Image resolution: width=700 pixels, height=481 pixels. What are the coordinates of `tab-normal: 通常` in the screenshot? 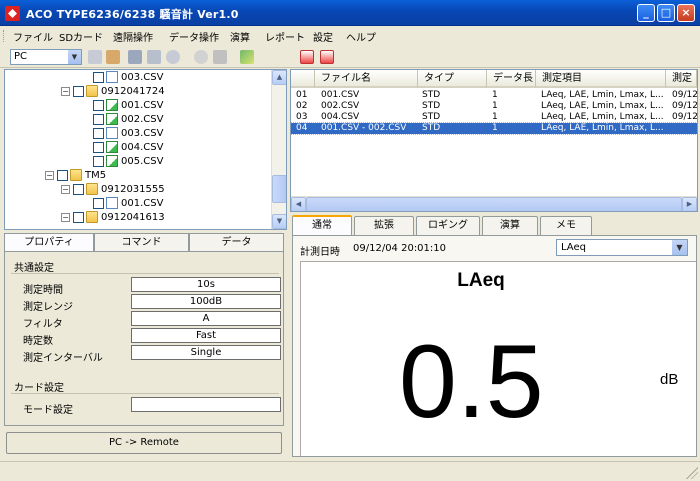 It's located at (322, 225).